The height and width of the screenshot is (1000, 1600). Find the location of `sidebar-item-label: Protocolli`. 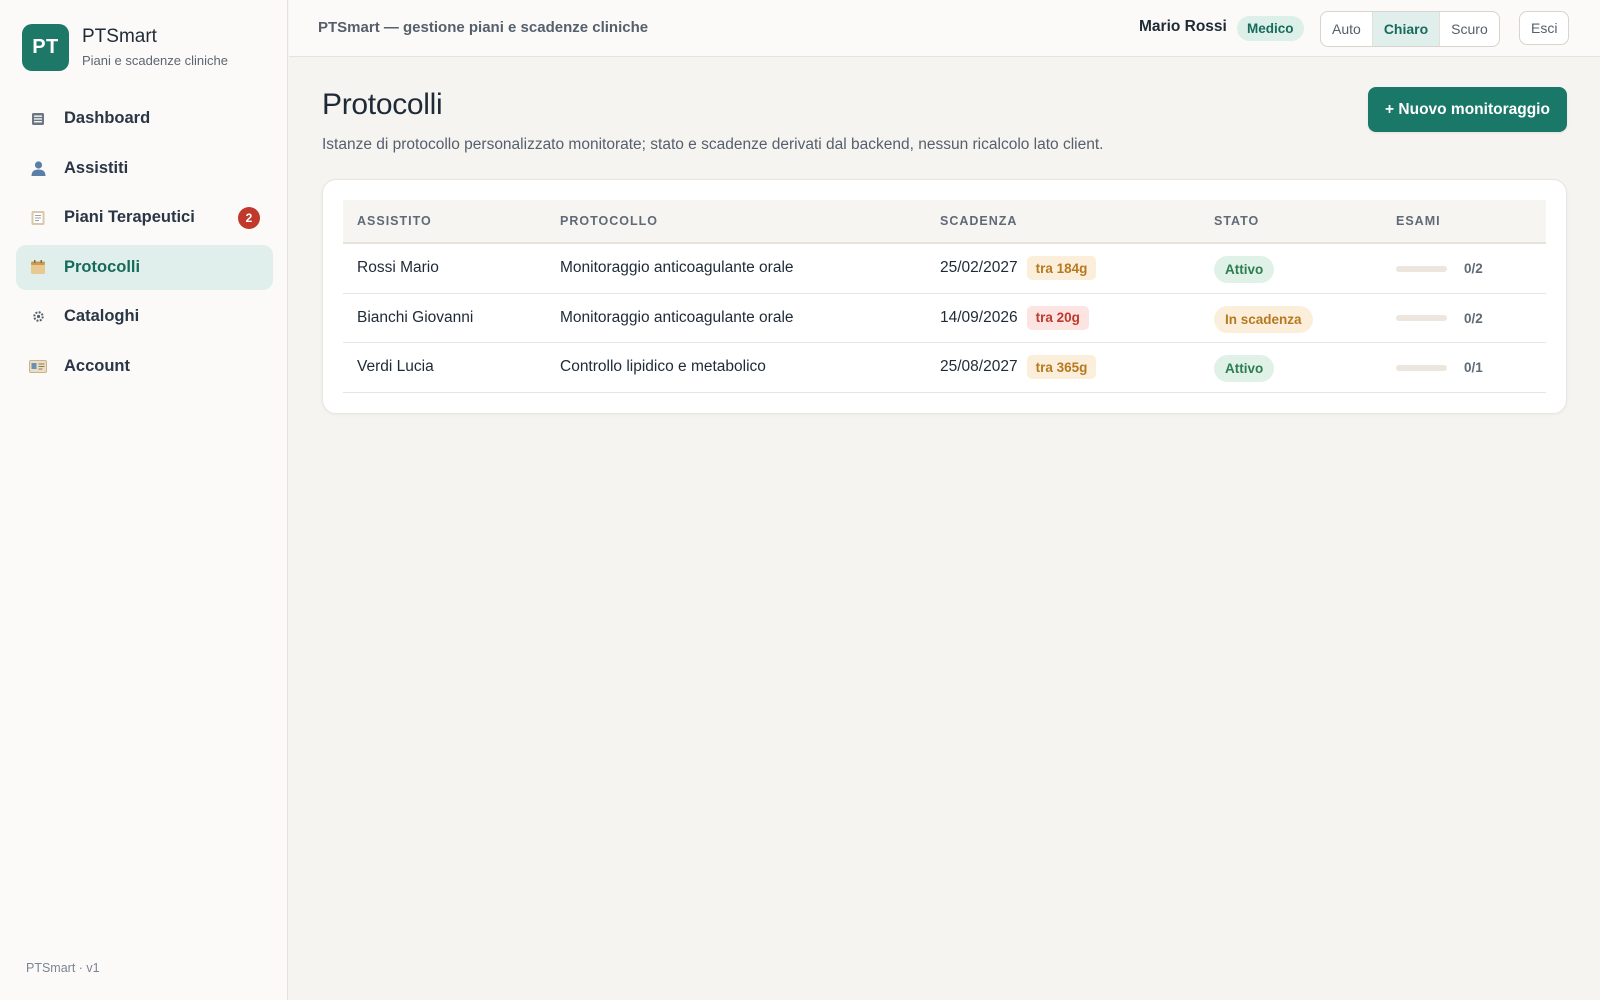

sidebar-item-label: Protocolli is located at coordinates (102, 266).